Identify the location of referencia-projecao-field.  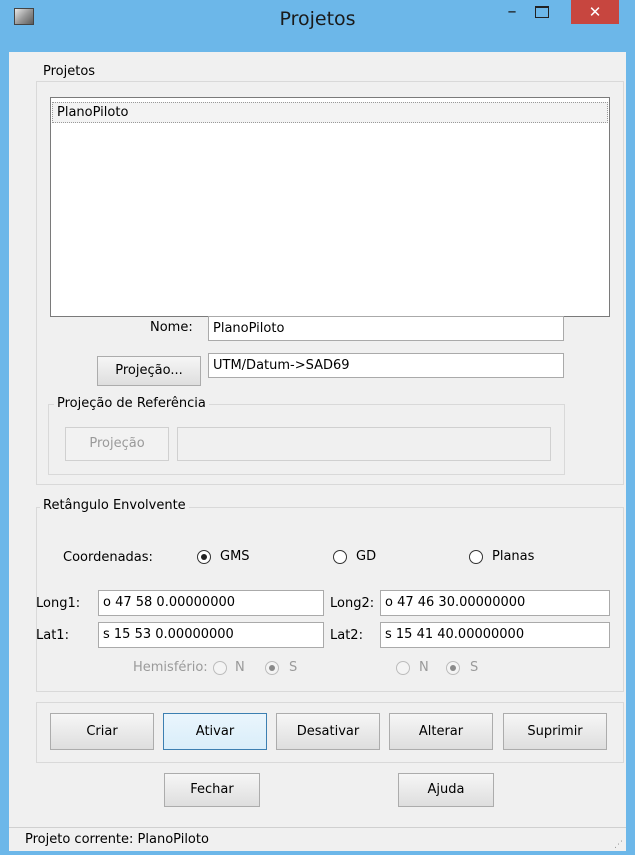
(364, 444).